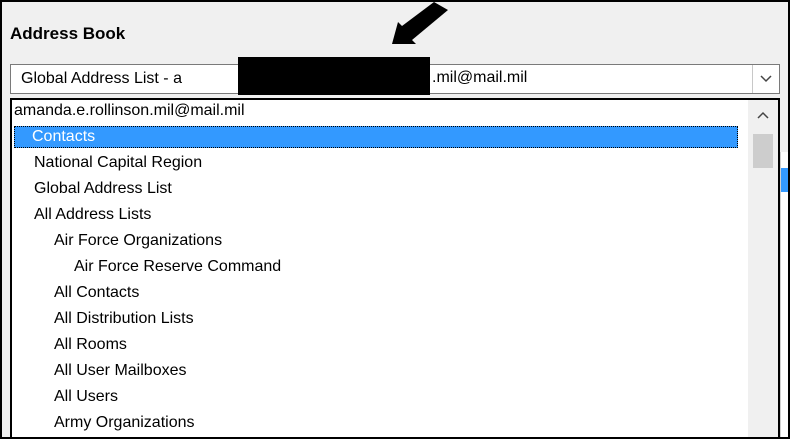 The image size is (790, 439). What do you see at coordinates (96, 293) in the screenshot?
I see `list-item-all-contacts: All Contacts` at bounding box center [96, 293].